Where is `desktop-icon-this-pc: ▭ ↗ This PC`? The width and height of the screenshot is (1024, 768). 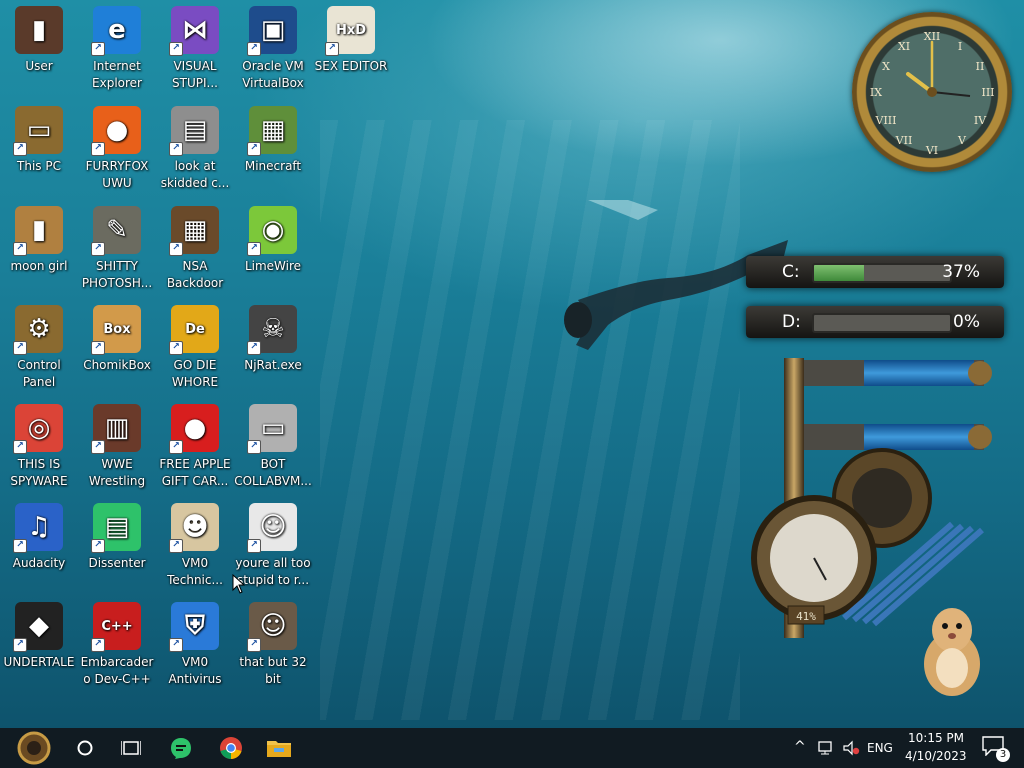 desktop-icon-this-pc: ▭ ↗ This PC is located at coordinates (39, 152).